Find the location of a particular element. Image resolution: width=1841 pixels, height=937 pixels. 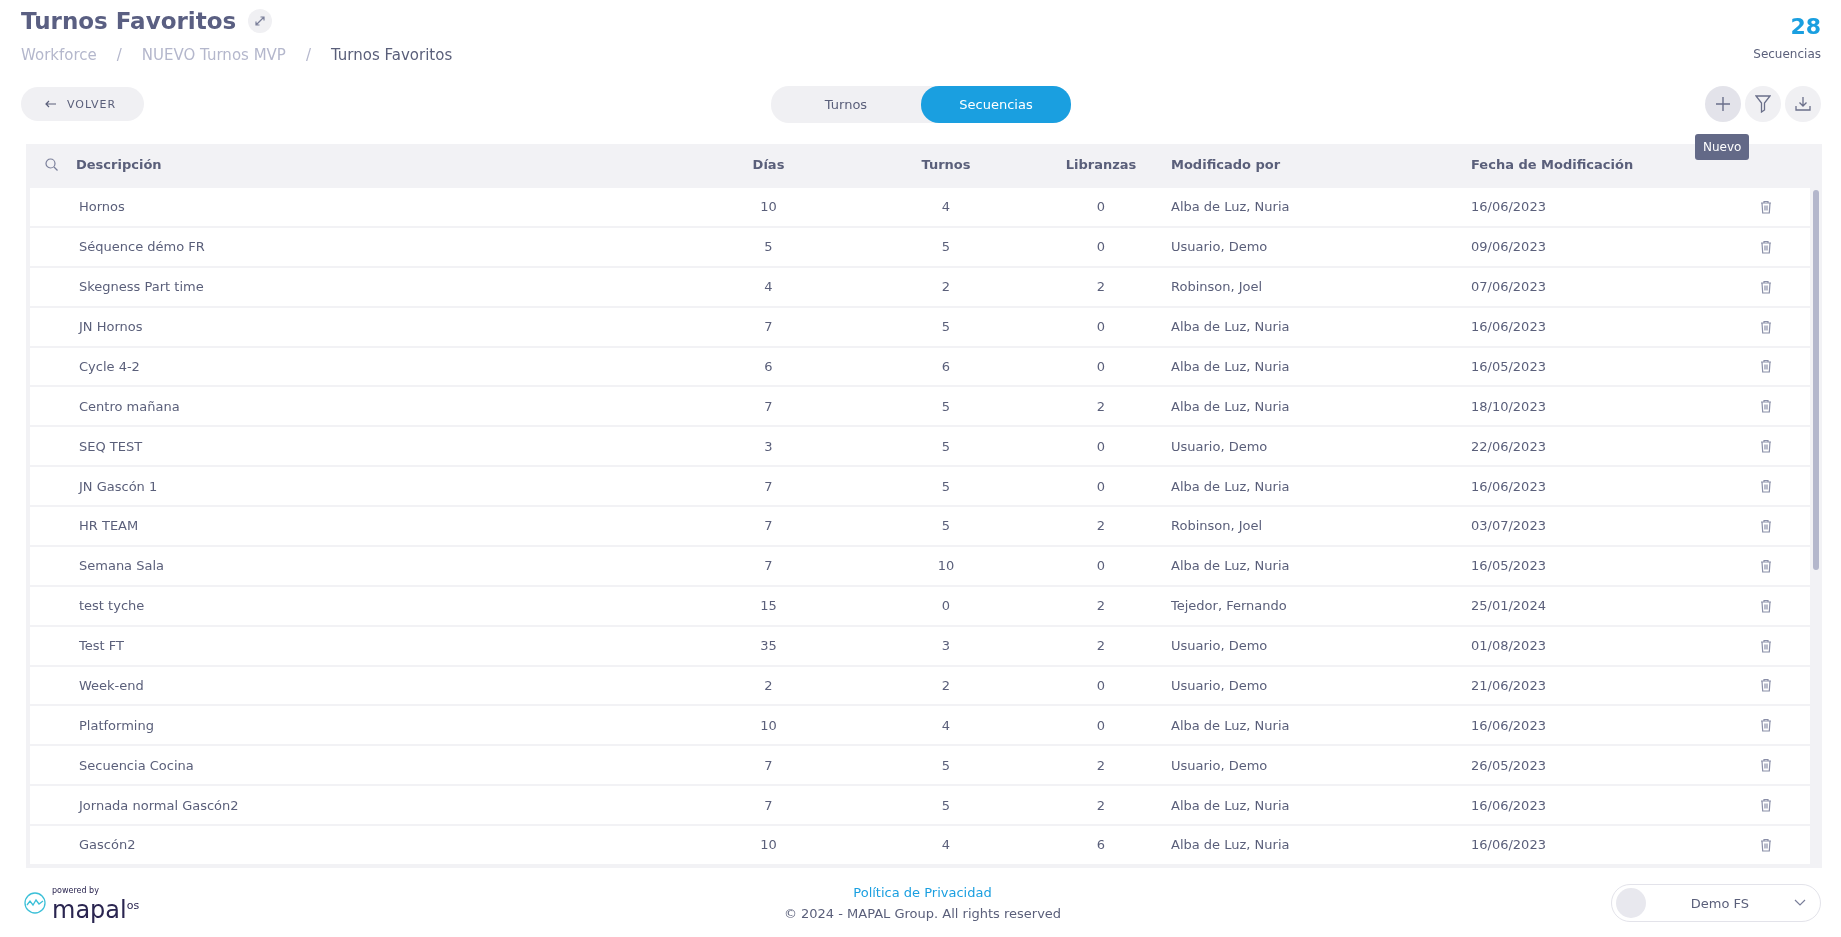

scrollbar is located at coordinates (1816, 380).